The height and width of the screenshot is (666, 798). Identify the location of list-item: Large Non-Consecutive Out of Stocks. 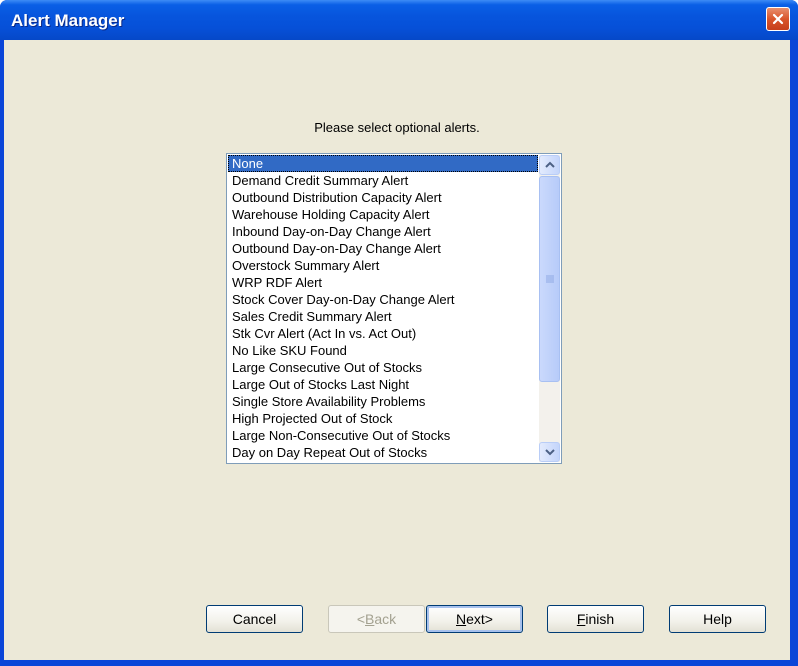
(383, 435).